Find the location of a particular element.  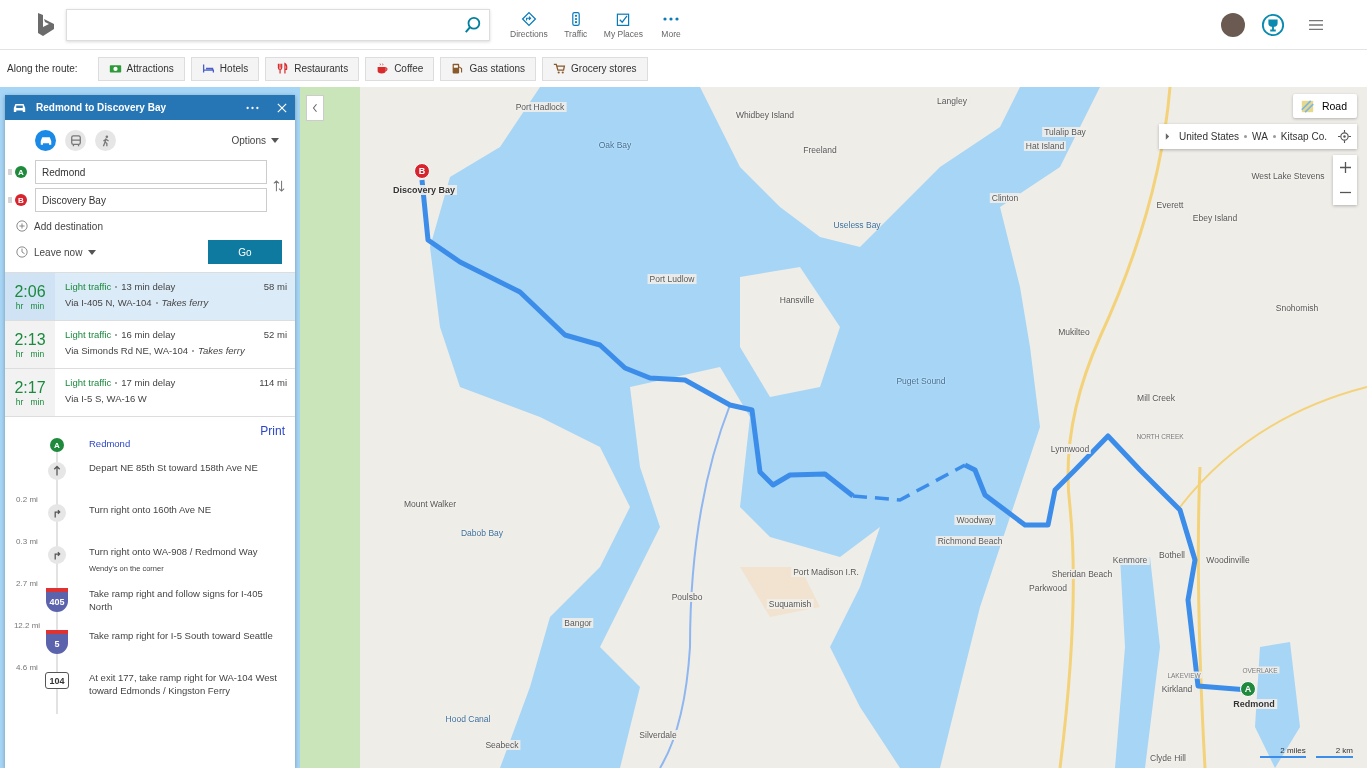

depart-time-dropdown: Leave now is located at coordinates (55, 252).